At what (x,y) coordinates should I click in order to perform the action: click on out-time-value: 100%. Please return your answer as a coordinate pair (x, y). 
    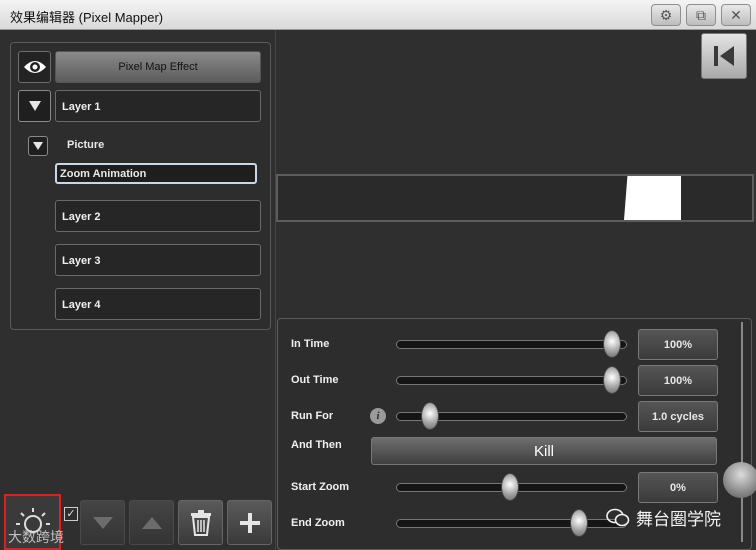
    Looking at the image, I should click on (678, 380).